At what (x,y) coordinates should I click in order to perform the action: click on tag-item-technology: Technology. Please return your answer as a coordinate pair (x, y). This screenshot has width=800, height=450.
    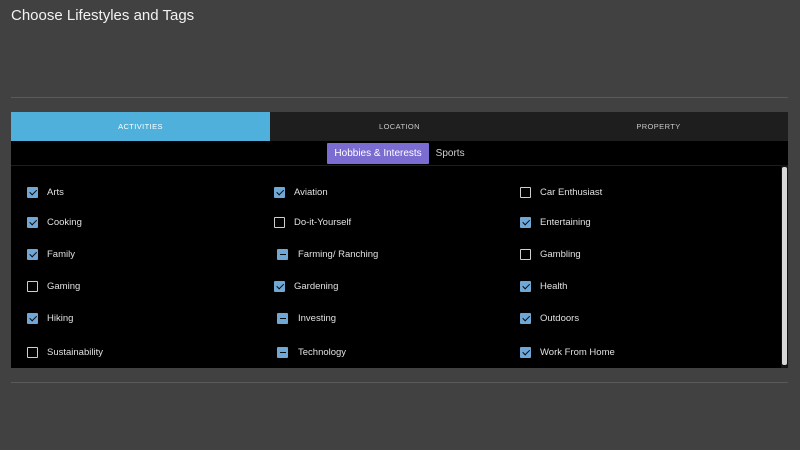
    Looking at the image, I should click on (310, 352).